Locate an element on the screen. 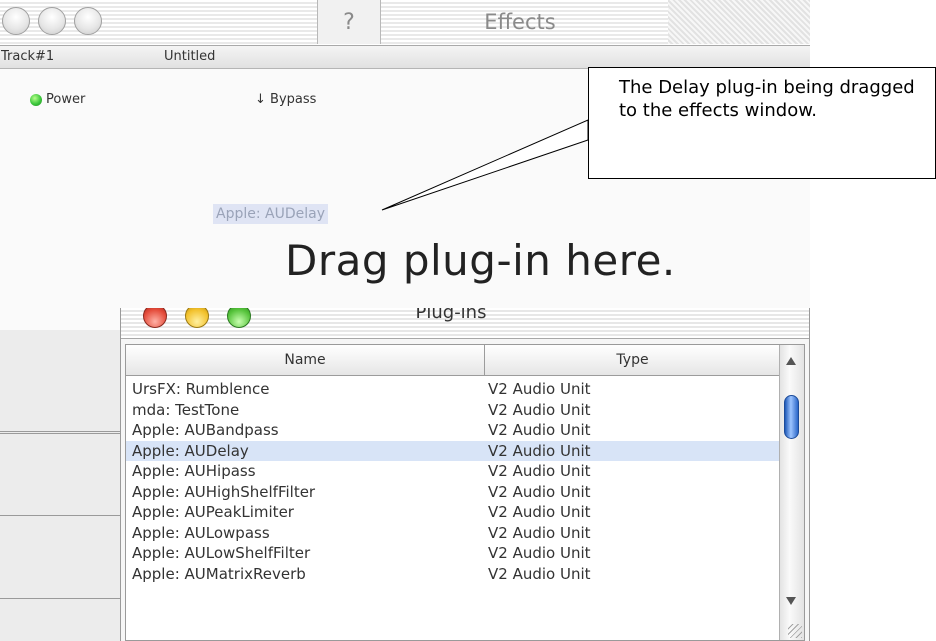 The width and height of the screenshot is (936, 641). plugin-name: mda: TestTone is located at coordinates (186, 409).